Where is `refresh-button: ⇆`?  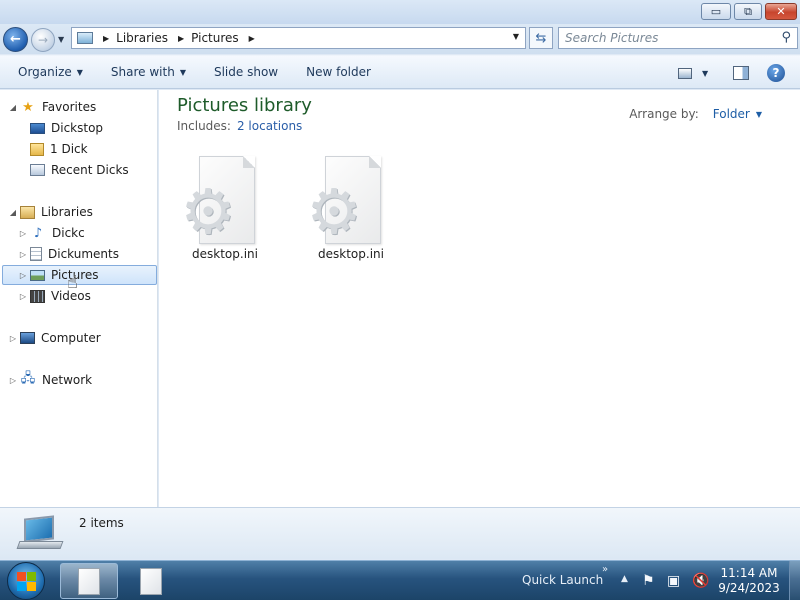 refresh-button: ⇆ is located at coordinates (541, 38).